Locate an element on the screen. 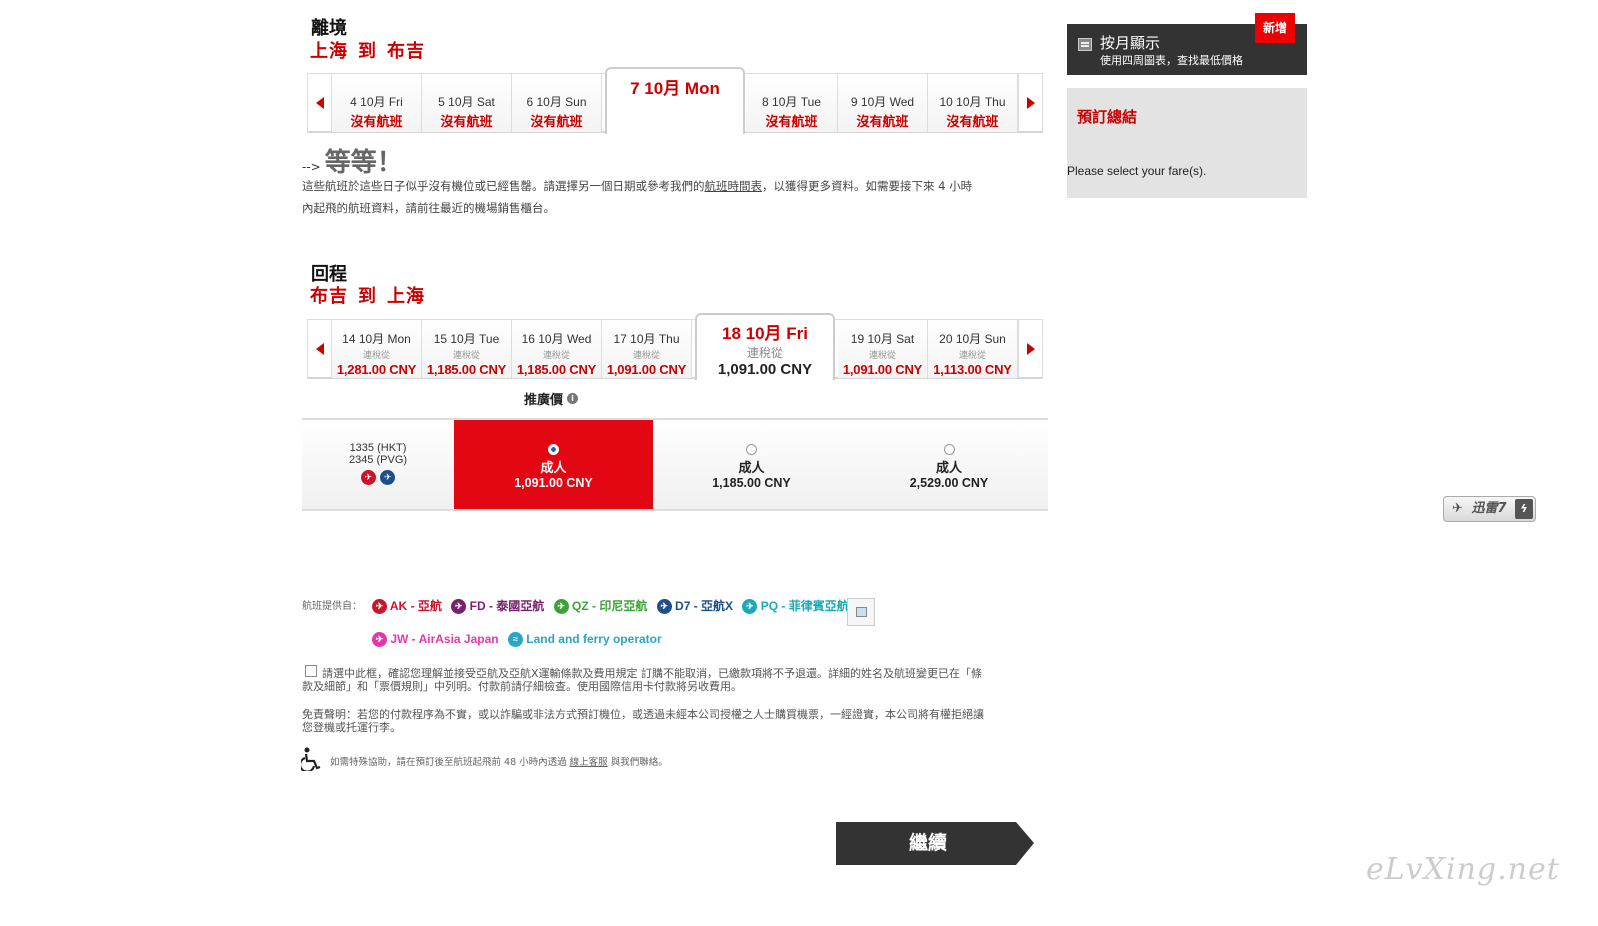 Image resolution: width=1598 pixels, height=926 pixels. departure-route: 上海到布吉 is located at coordinates (367, 51).